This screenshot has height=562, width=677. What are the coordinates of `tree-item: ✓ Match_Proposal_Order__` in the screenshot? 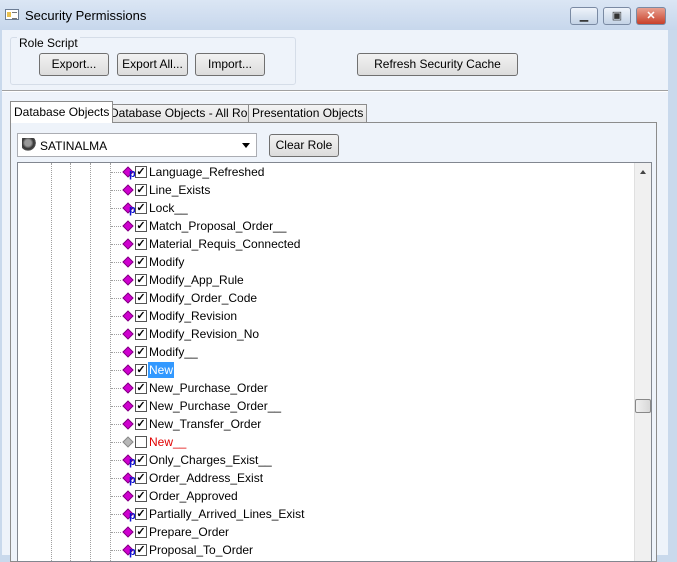 It's located at (325, 226).